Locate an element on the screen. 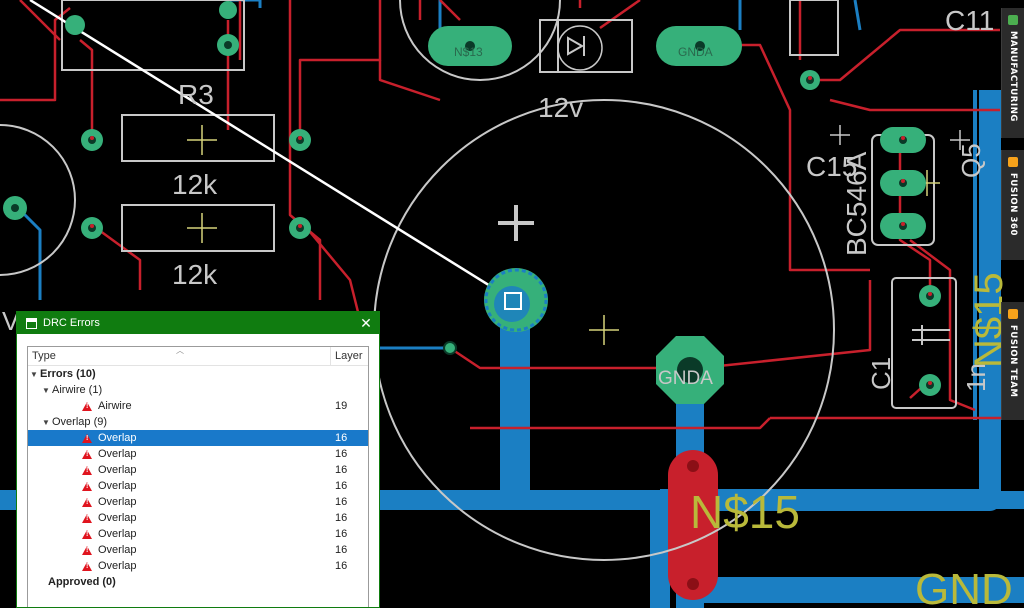  tree-group-airwire: ▼ Airwire (1) is located at coordinates (198, 390).